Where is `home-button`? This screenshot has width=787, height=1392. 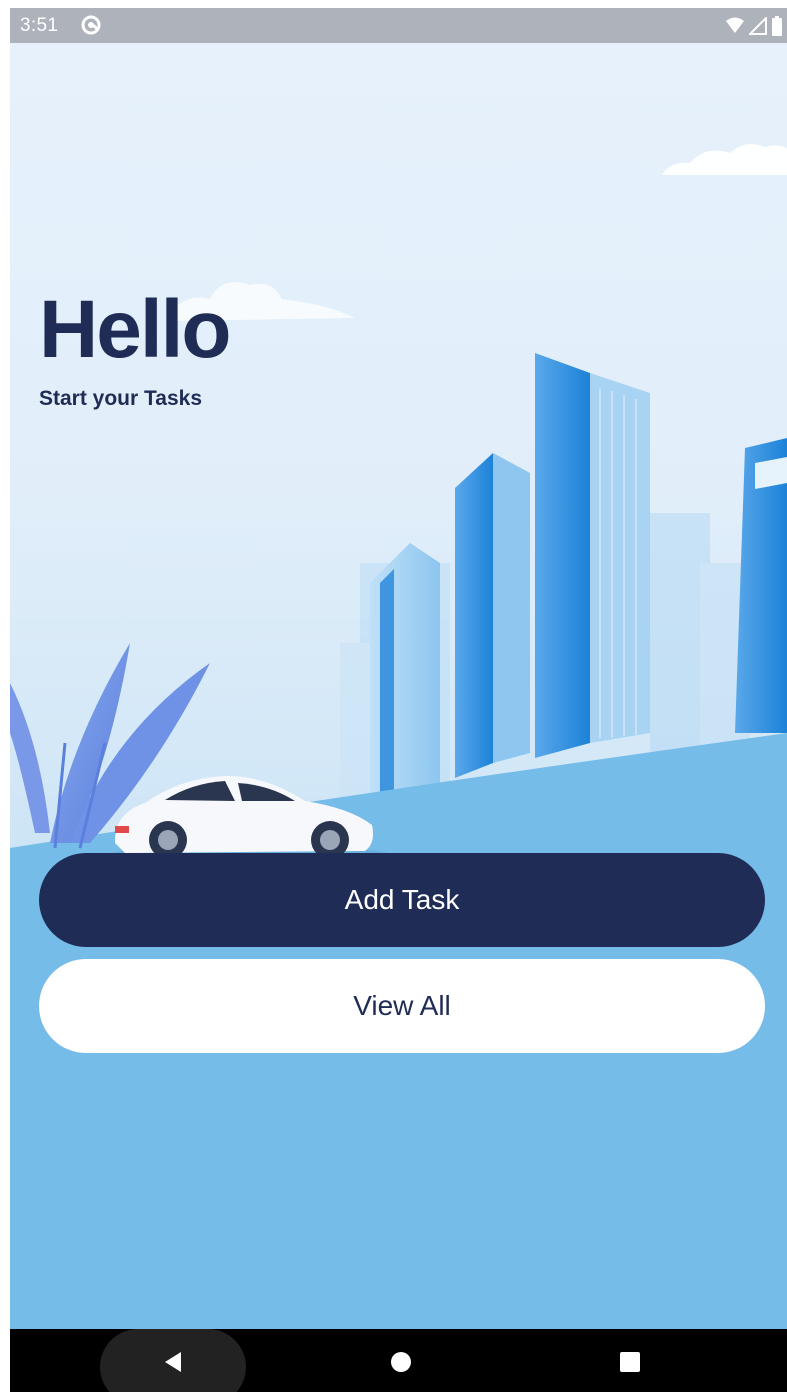
home-button is located at coordinates (401, 1362).